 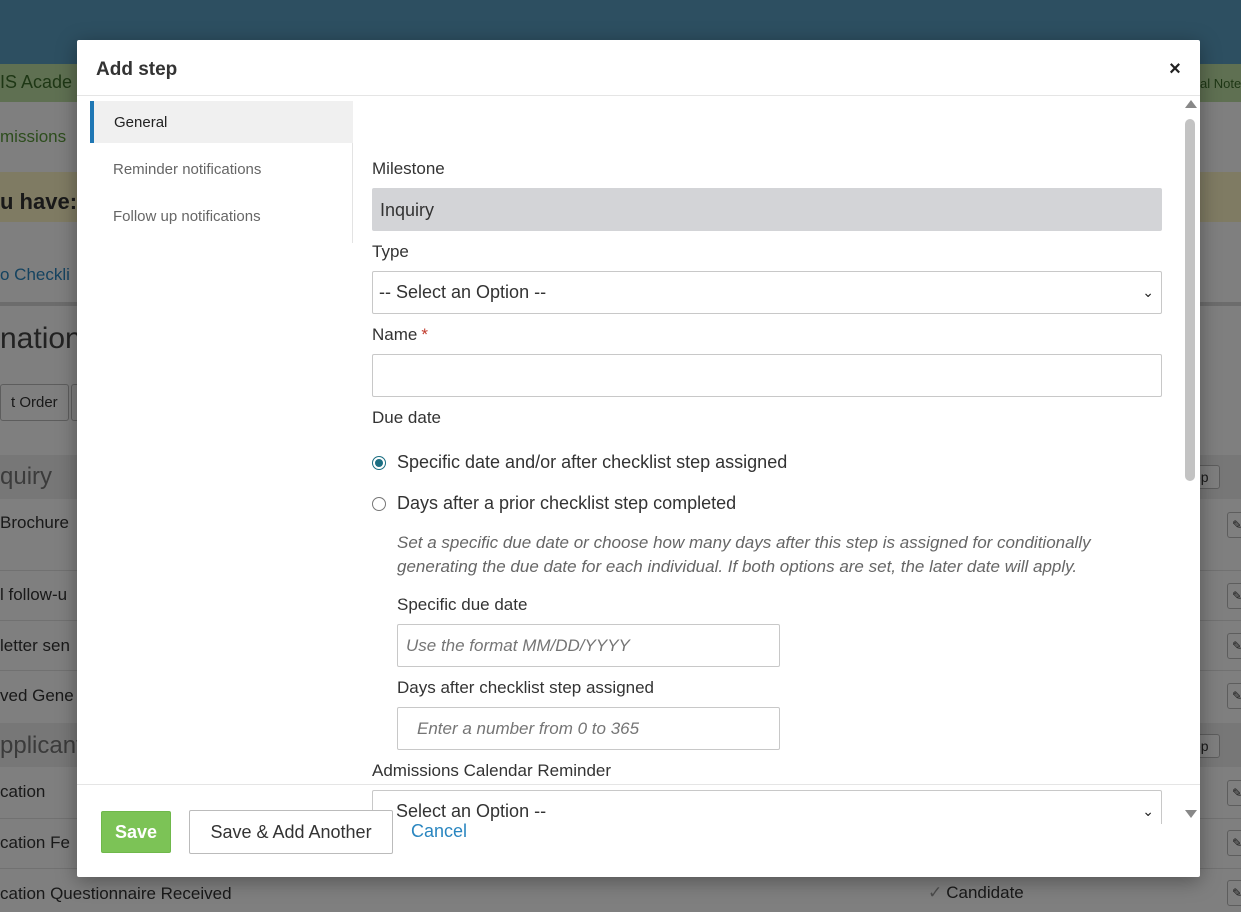 What do you see at coordinates (1175, 69) in the screenshot?
I see `close-icon: ×` at bounding box center [1175, 69].